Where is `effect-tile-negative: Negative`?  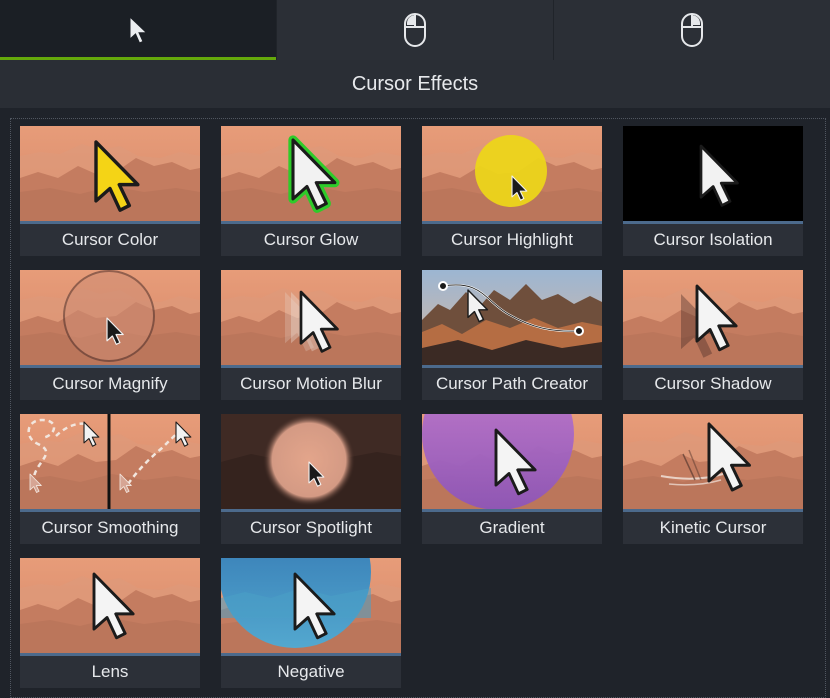 effect-tile-negative: Negative is located at coordinates (311, 623).